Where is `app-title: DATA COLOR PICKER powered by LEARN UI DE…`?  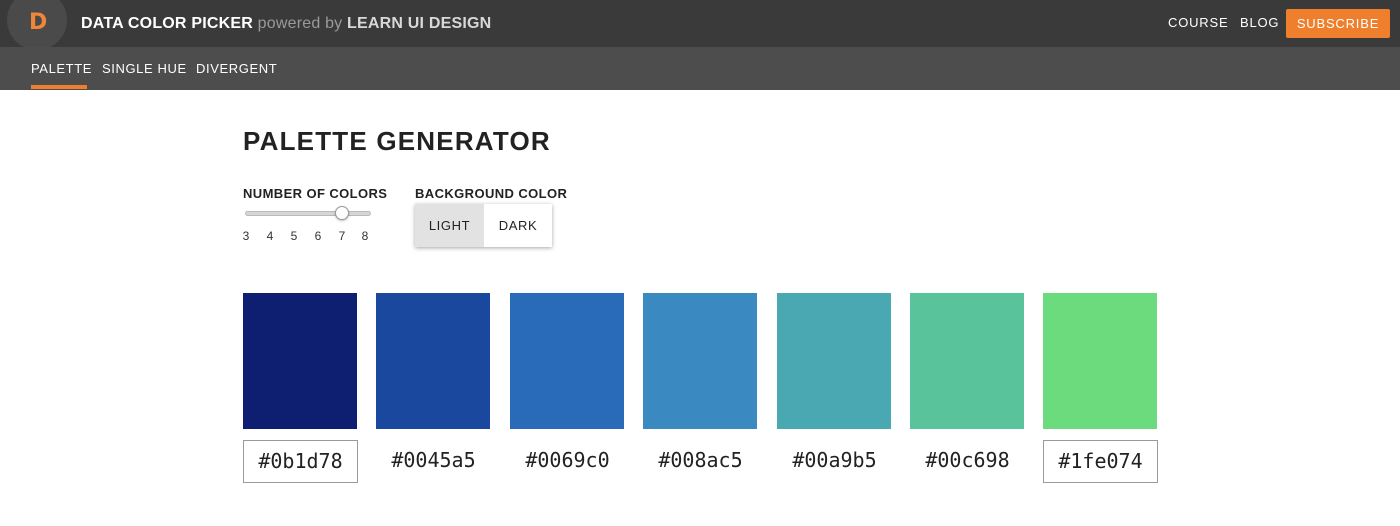
app-title: DATA COLOR PICKER powered by LEARN UI DE… is located at coordinates (286, 24).